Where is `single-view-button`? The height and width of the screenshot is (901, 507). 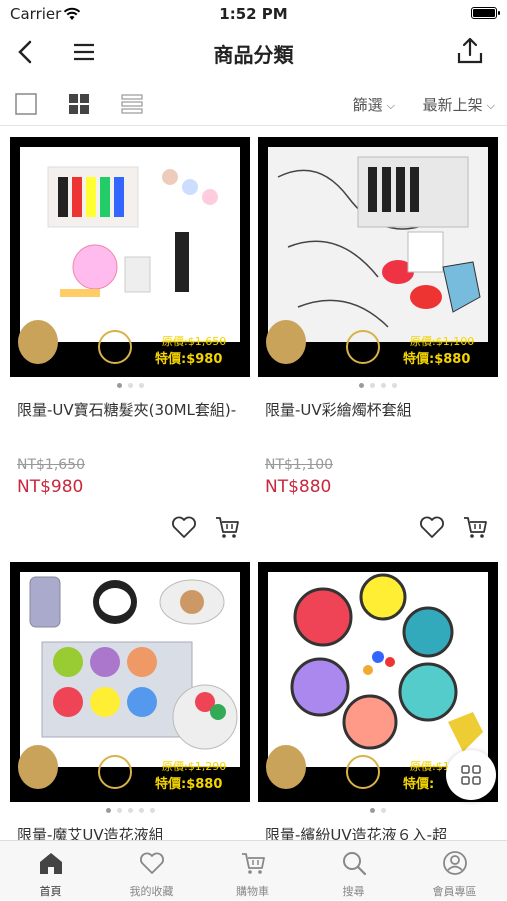
single-view-button is located at coordinates (26, 104).